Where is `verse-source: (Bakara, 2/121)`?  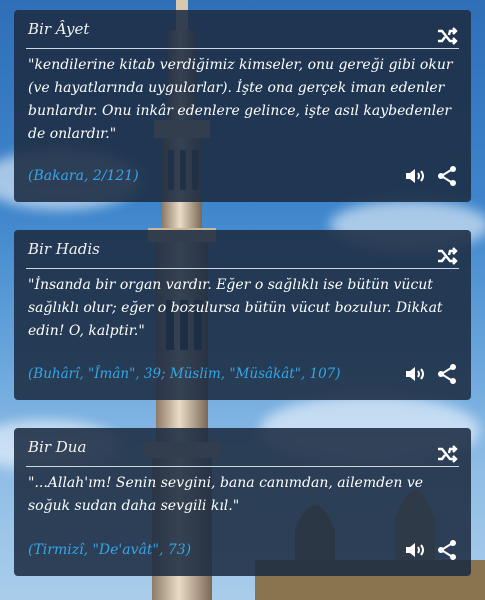
verse-source: (Bakara, 2/121) is located at coordinates (83, 176).